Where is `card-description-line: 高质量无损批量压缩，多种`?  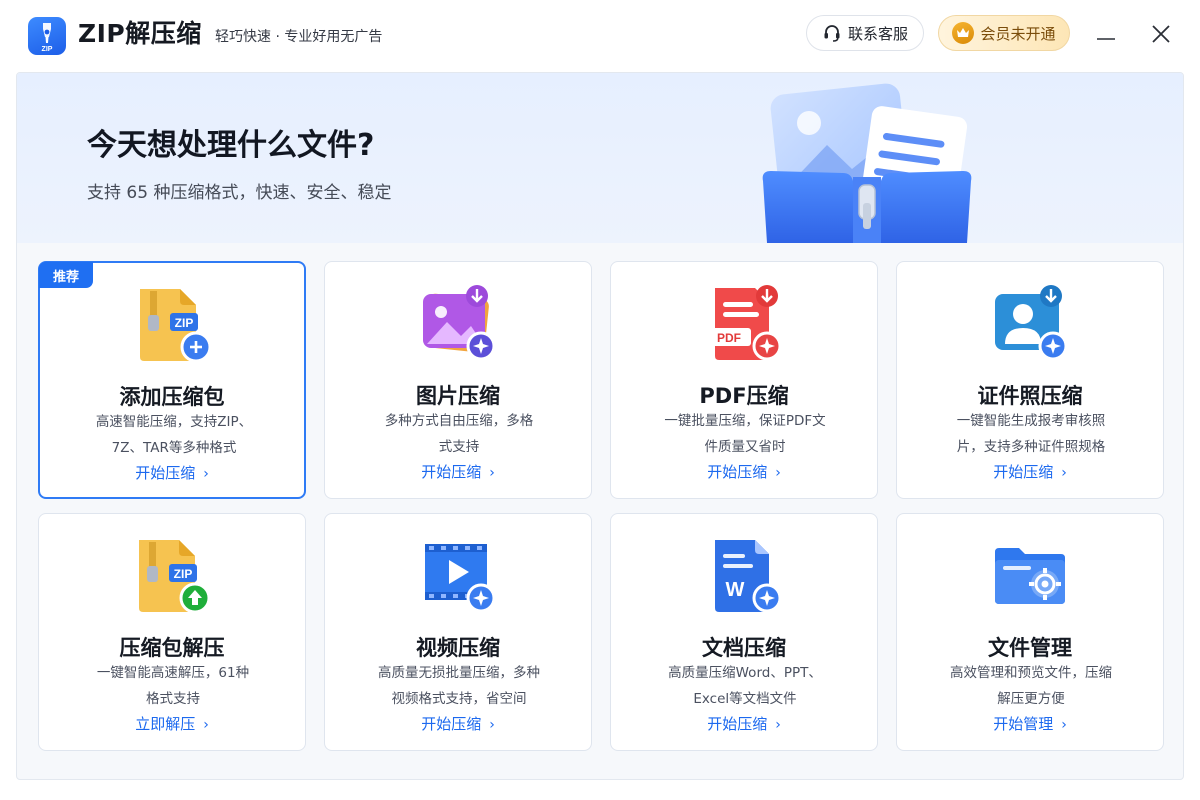
card-description-line: 高质量无损批量压缩，多种 is located at coordinates (459, 673).